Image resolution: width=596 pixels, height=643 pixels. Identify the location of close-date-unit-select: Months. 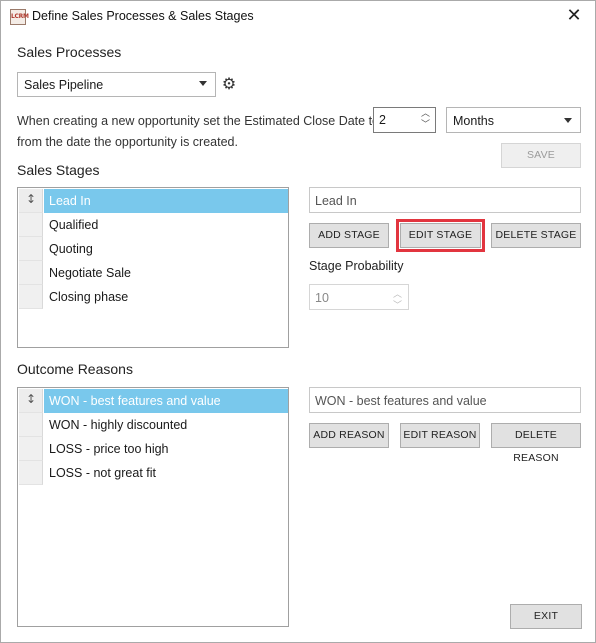
(513, 120).